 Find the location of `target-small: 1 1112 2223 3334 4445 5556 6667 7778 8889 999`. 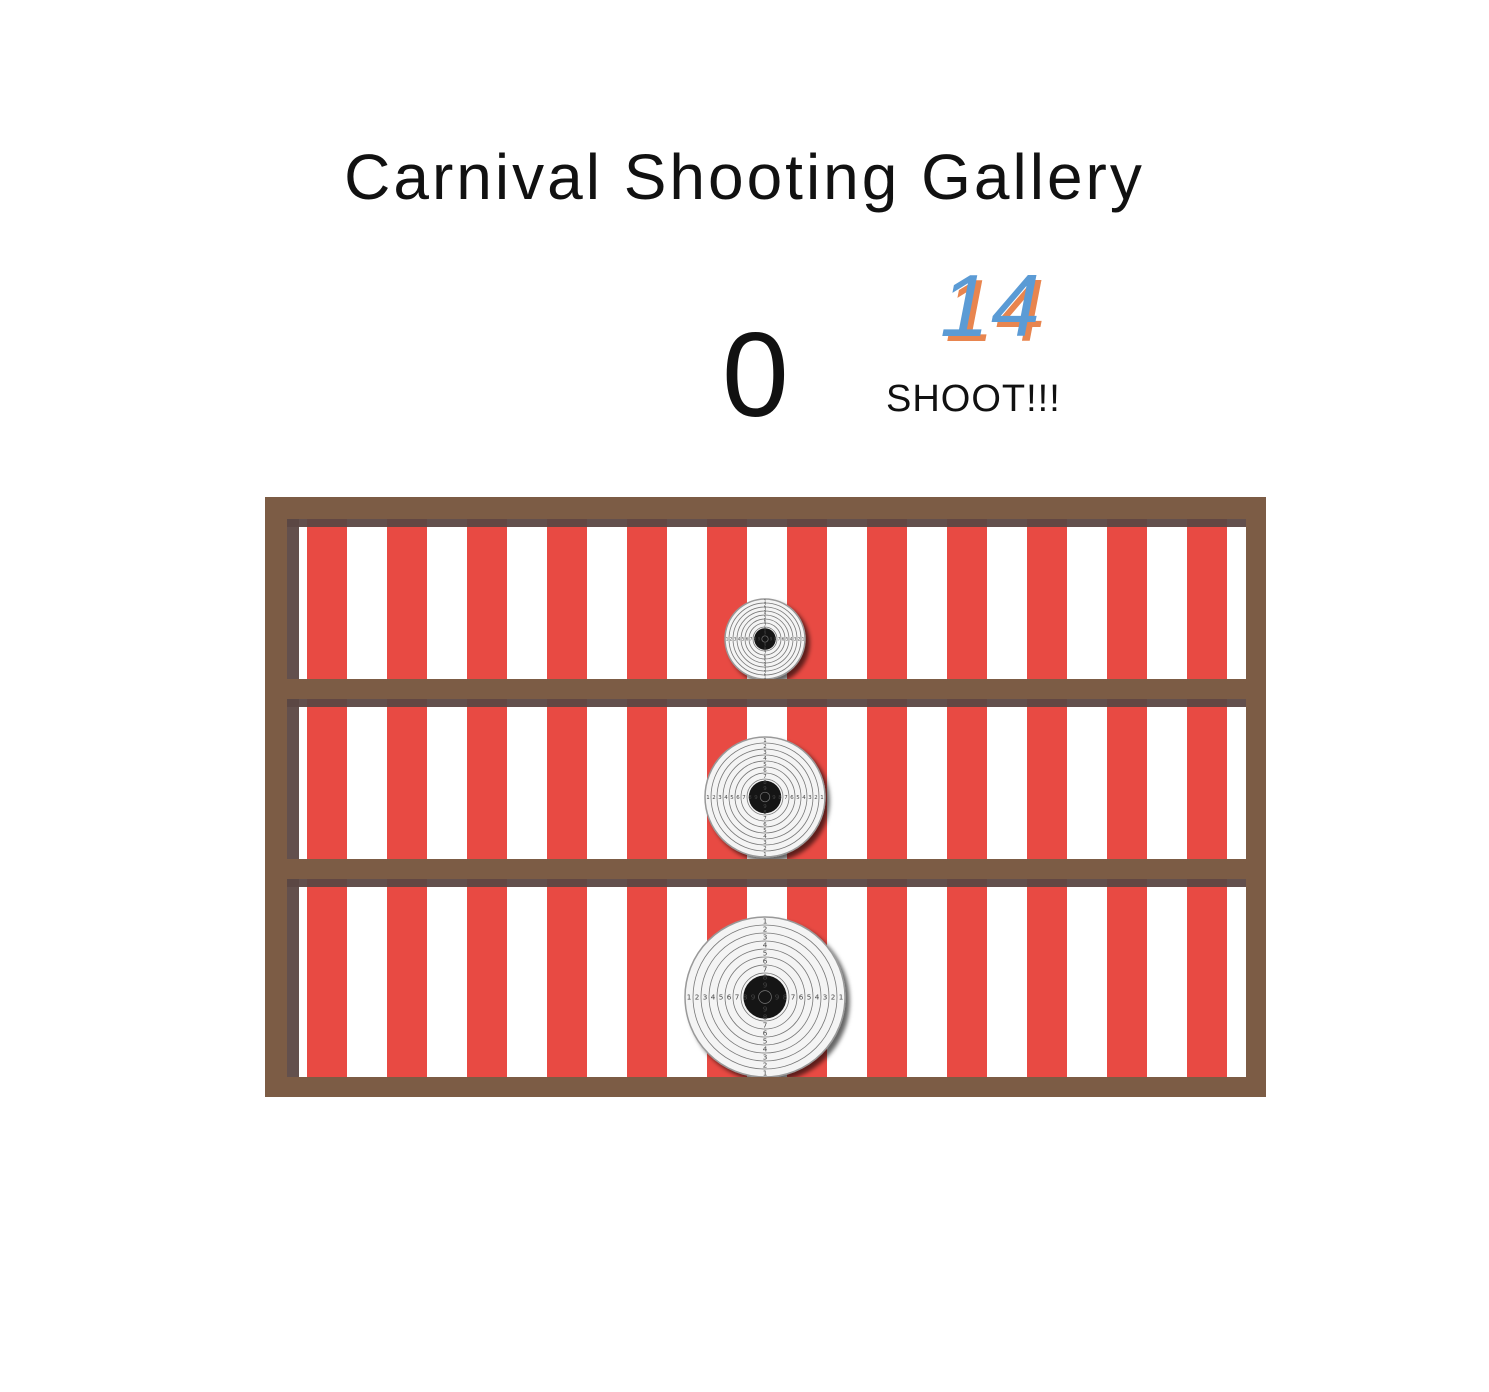

target-small: 1 1112 2223 3334 4445 5556 6667 7778 8889 999 is located at coordinates (765, 638).